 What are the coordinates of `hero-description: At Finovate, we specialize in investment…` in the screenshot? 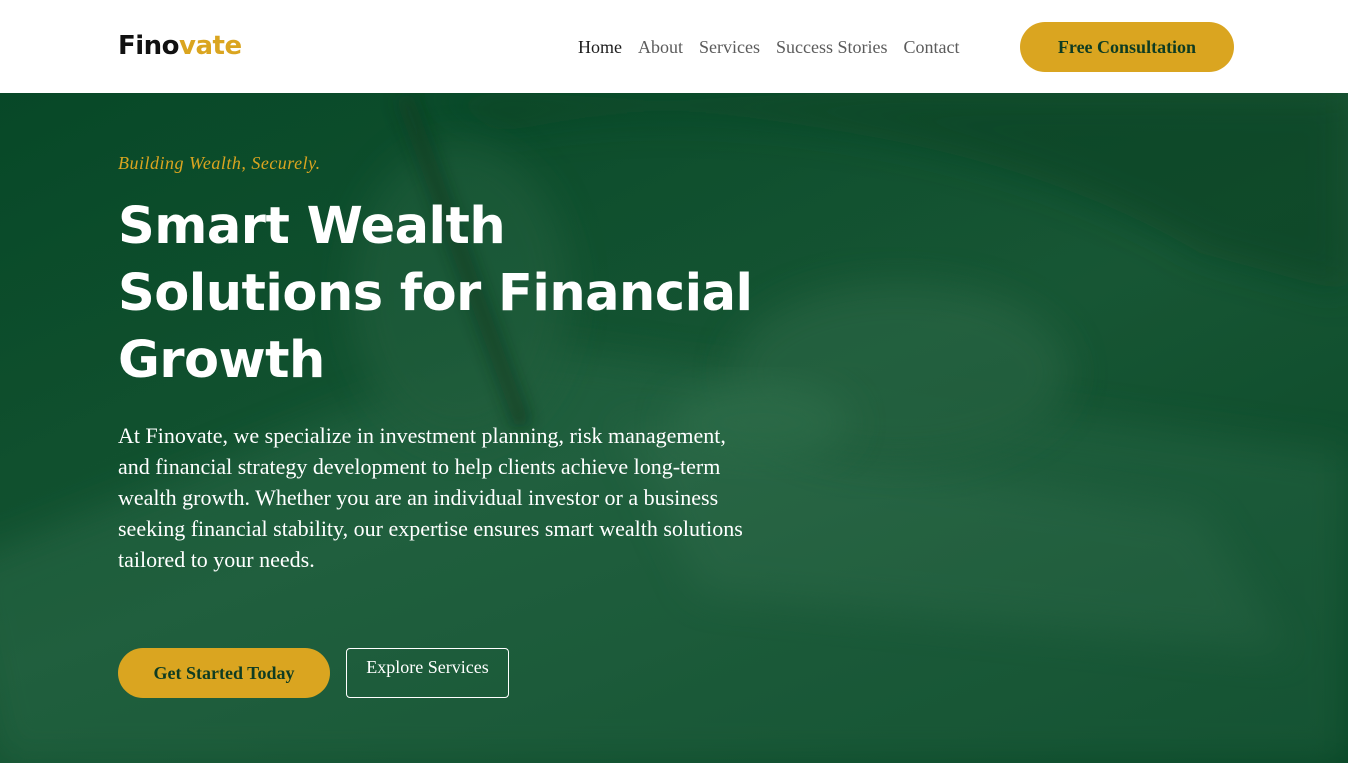 It's located at (430, 497).